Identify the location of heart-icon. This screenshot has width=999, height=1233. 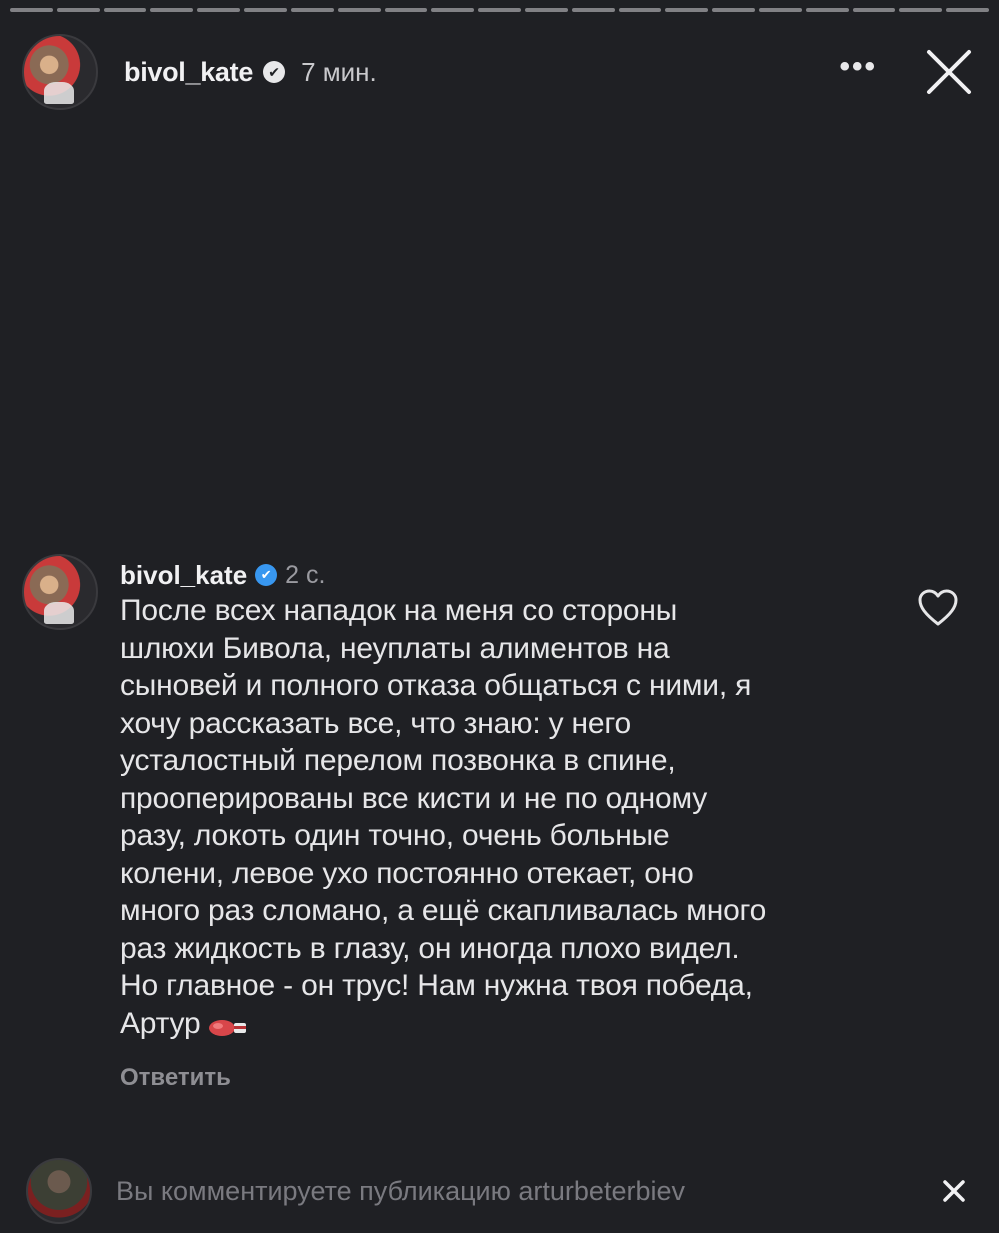
(938, 607).